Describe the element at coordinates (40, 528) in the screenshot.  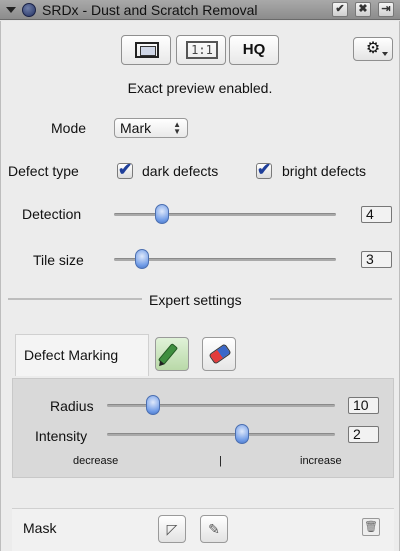
I see `mask-label: Mask` at that location.